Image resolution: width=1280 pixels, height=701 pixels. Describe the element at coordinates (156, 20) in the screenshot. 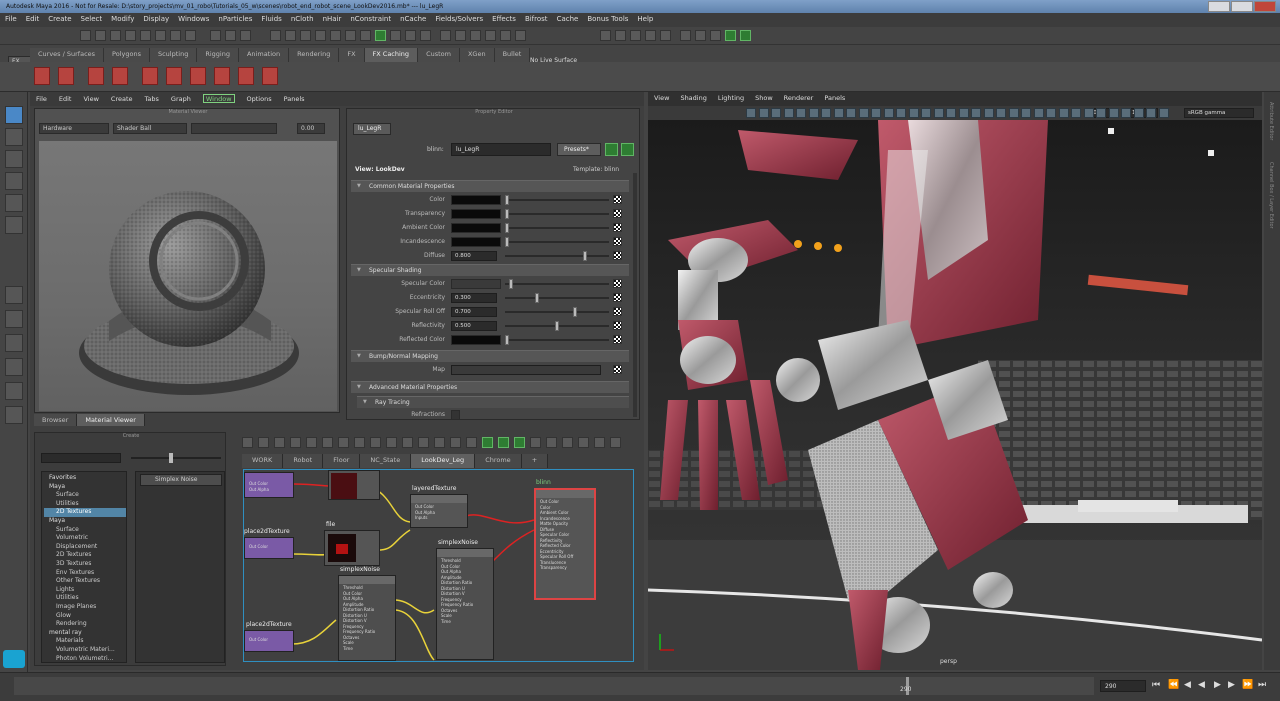

I see `menu-display: Display` at that location.